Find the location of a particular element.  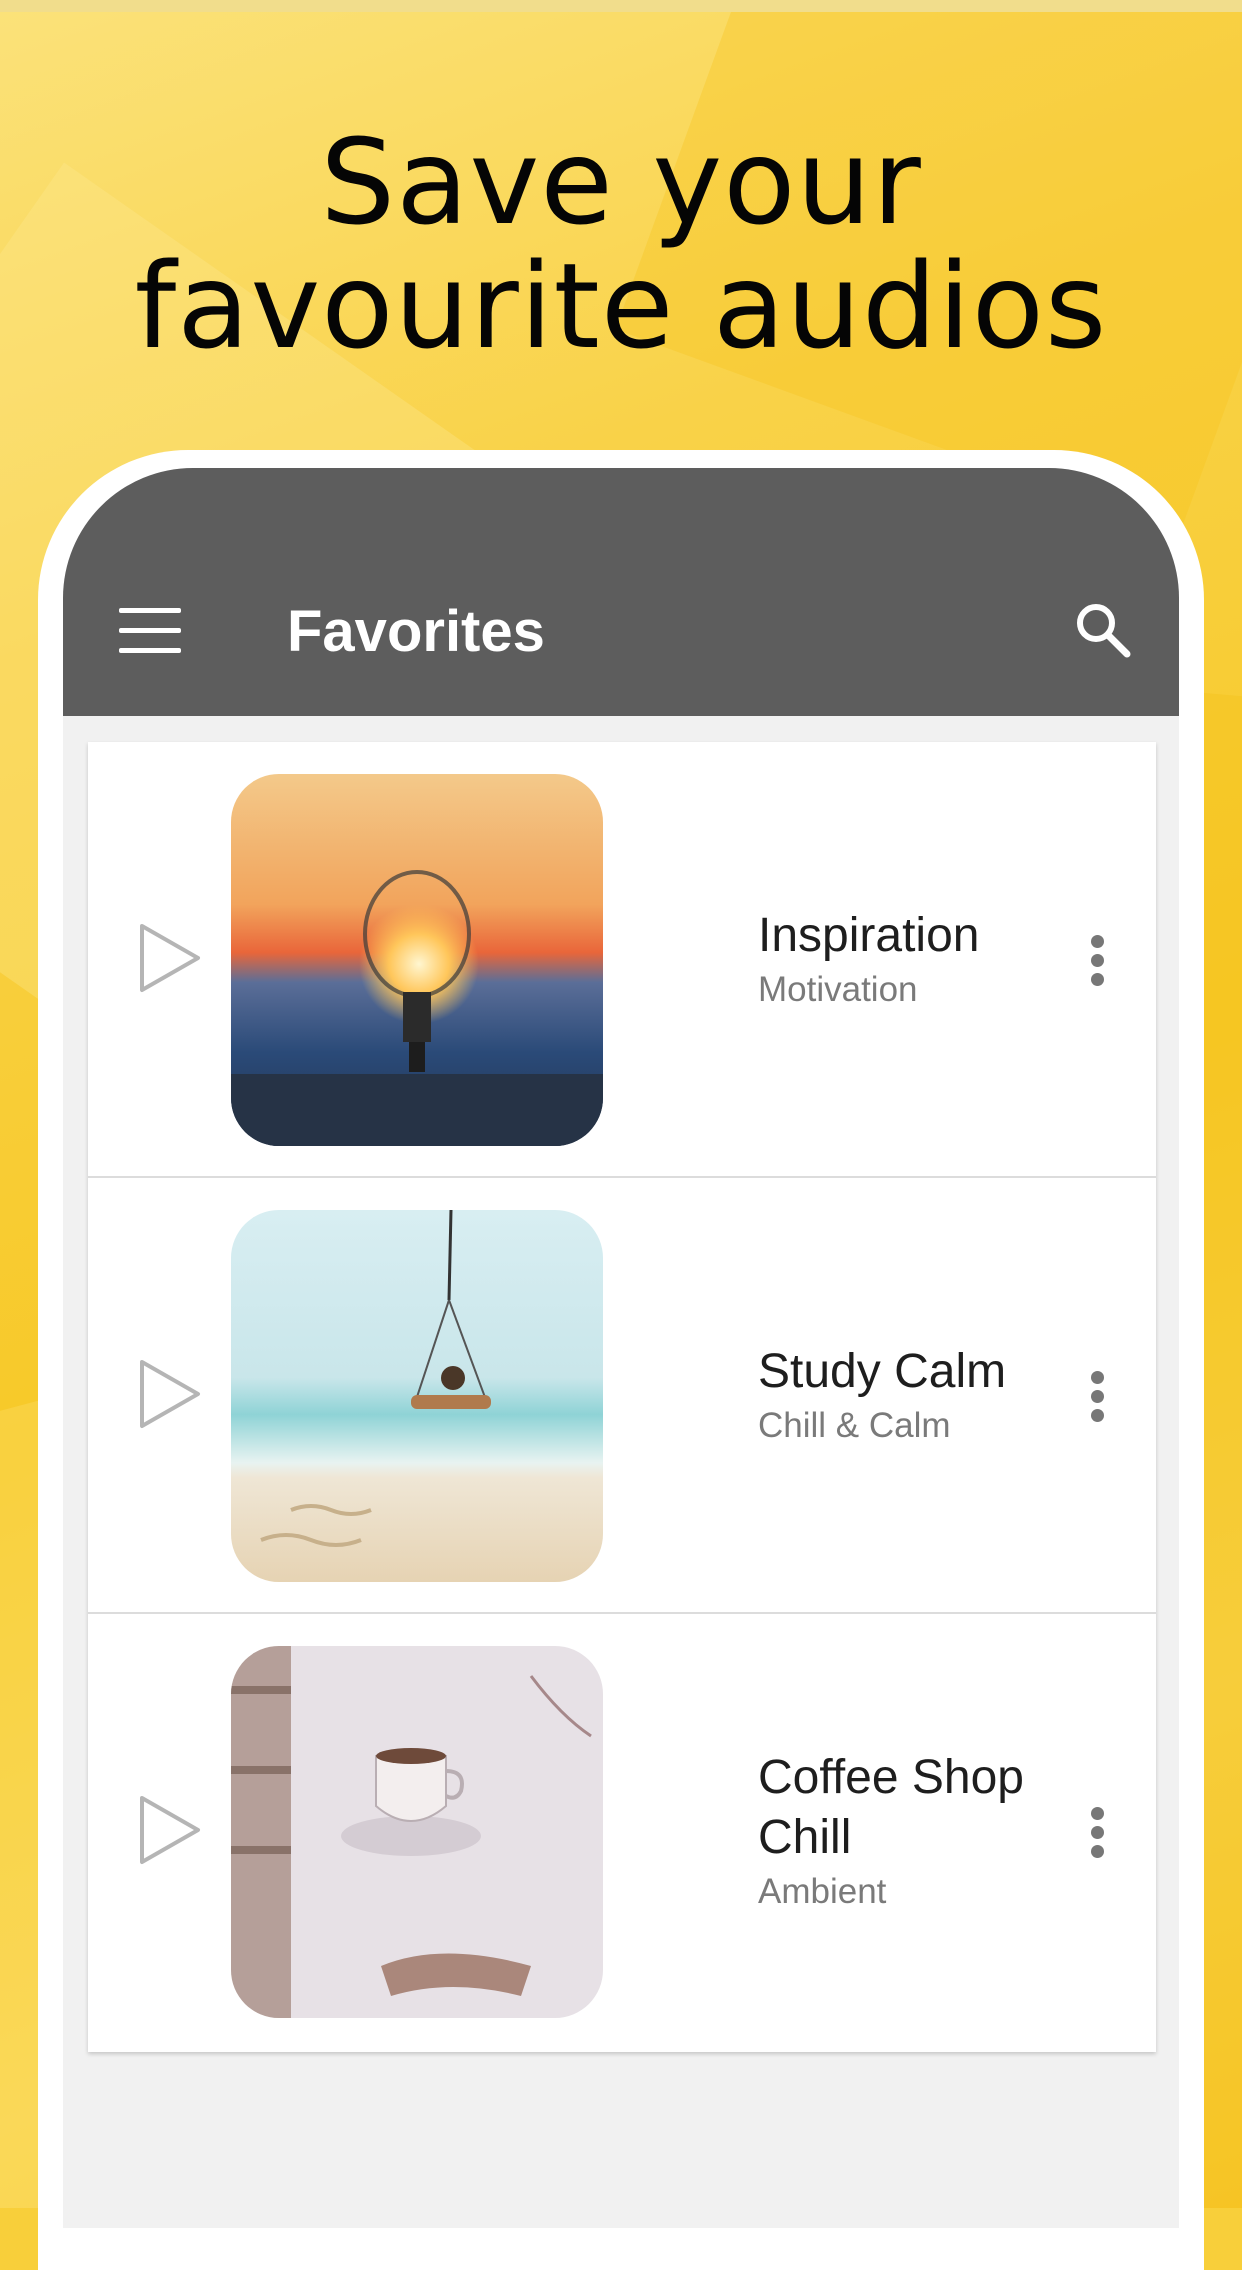

coffee-cup-image is located at coordinates (417, 1832).